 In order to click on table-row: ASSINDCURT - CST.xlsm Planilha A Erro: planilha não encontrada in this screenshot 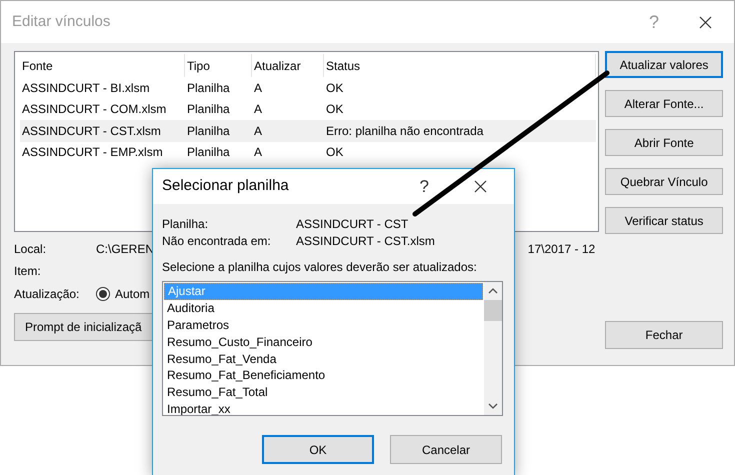, I will do `click(308, 131)`.